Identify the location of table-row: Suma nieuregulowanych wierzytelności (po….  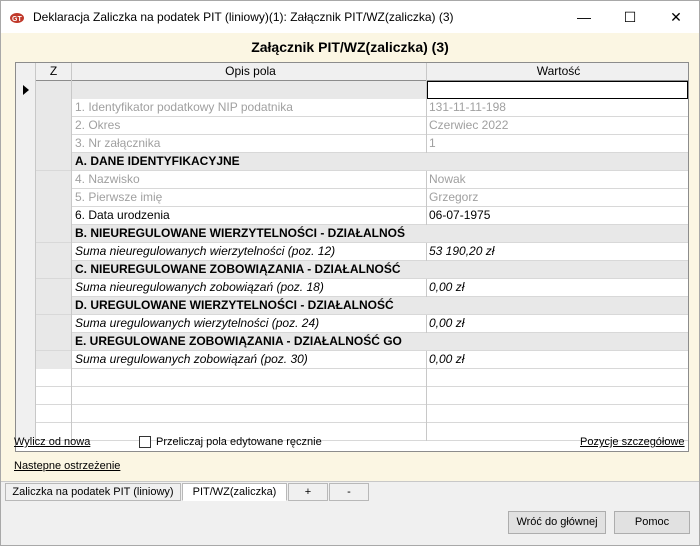
(352, 252).